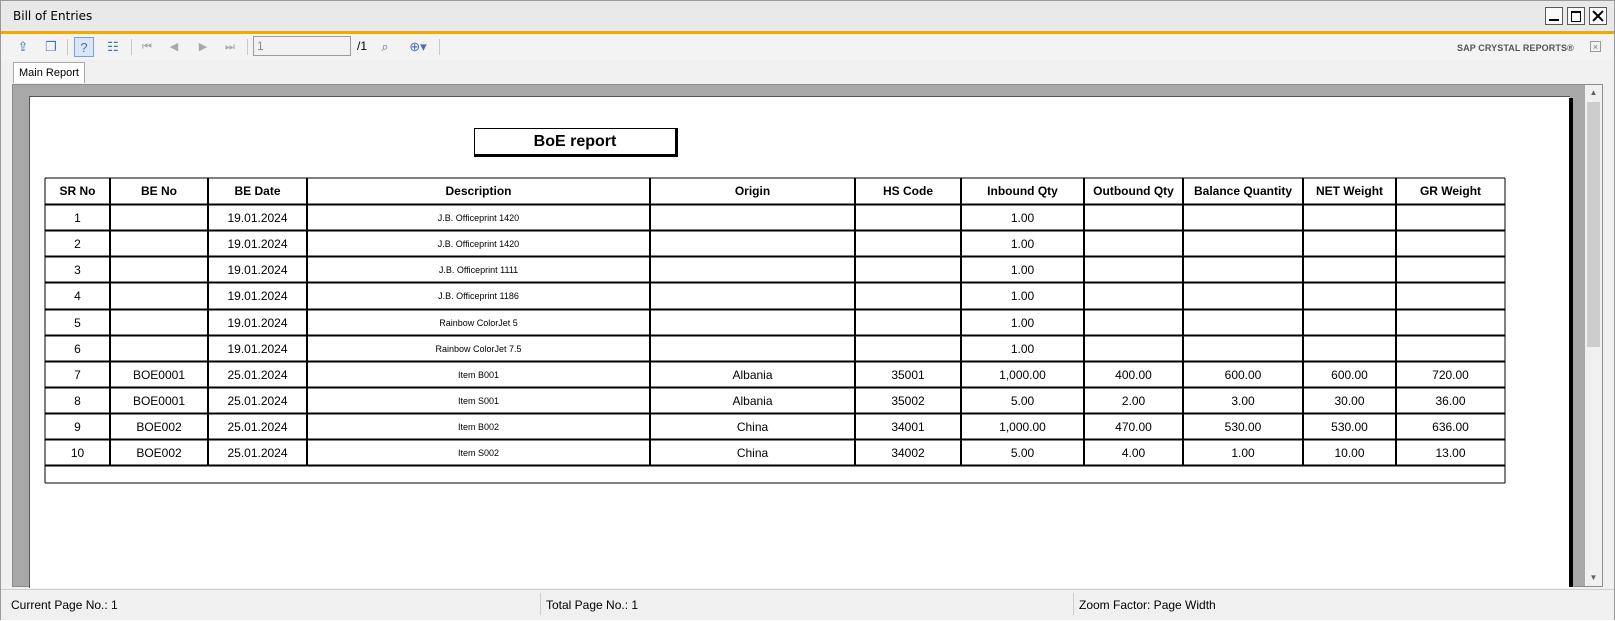 This screenshot has height=621, width=1615. Describe the element at coordinates (1349, 401) in the screenshot. I see `cell-net-weight: 30.00` at that location.